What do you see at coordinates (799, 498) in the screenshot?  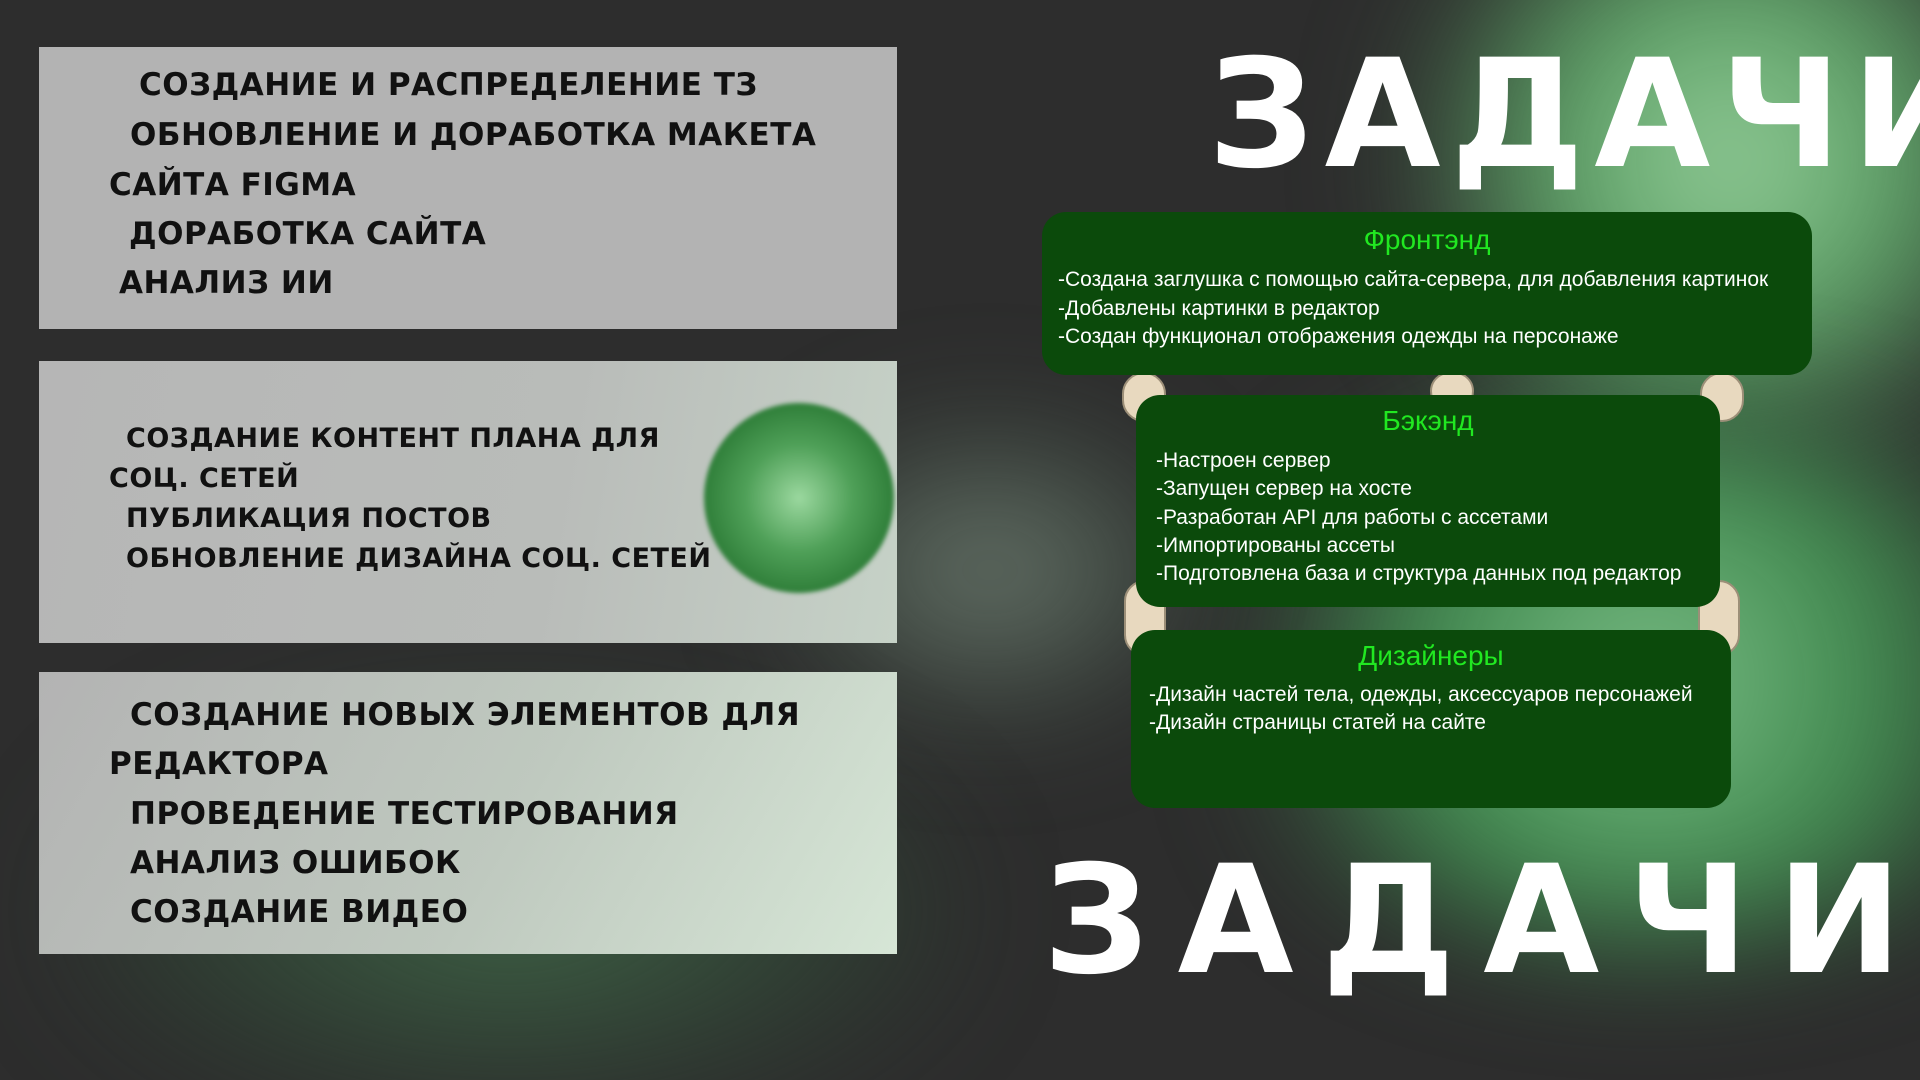 I see `green-orb-decoration` at bounding box center [799, 498].